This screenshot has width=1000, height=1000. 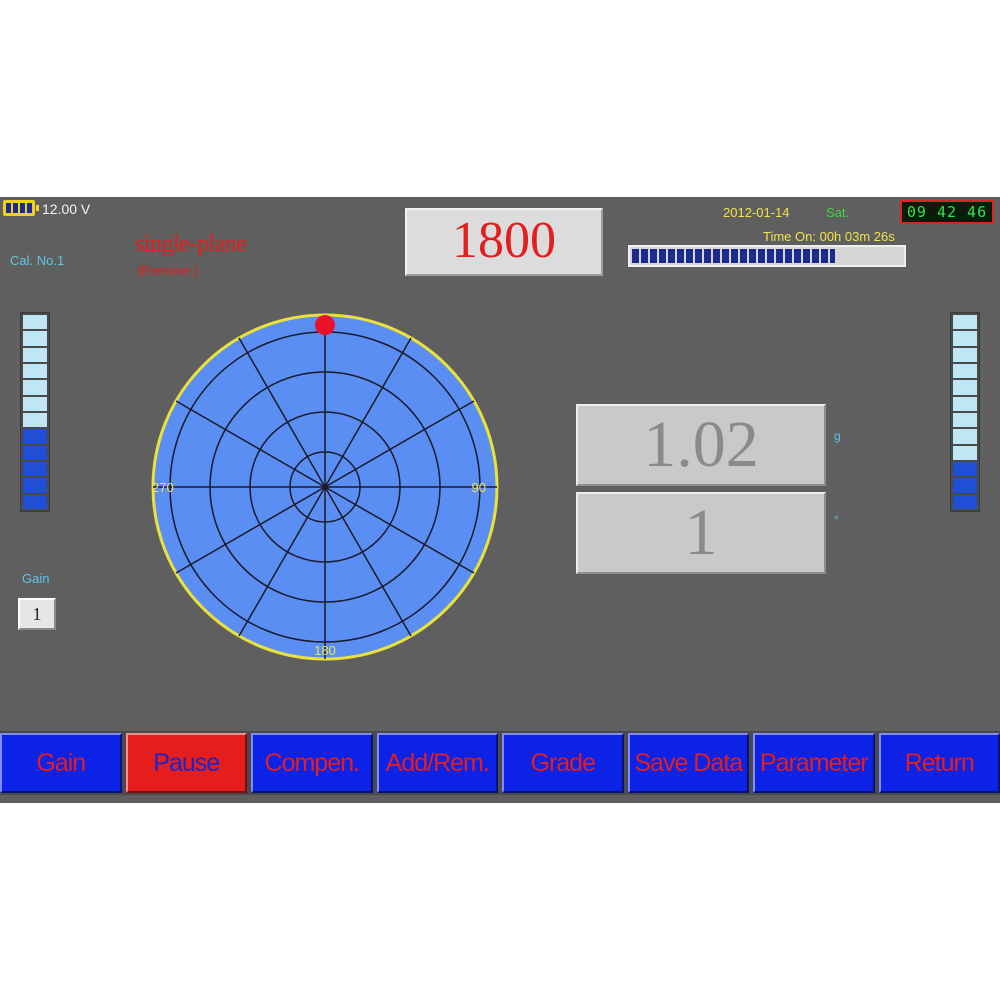 What do you see at coordinates (325, 325) in the screenshot?
I see `unbalance-marker` at bounding box center [325, 325].